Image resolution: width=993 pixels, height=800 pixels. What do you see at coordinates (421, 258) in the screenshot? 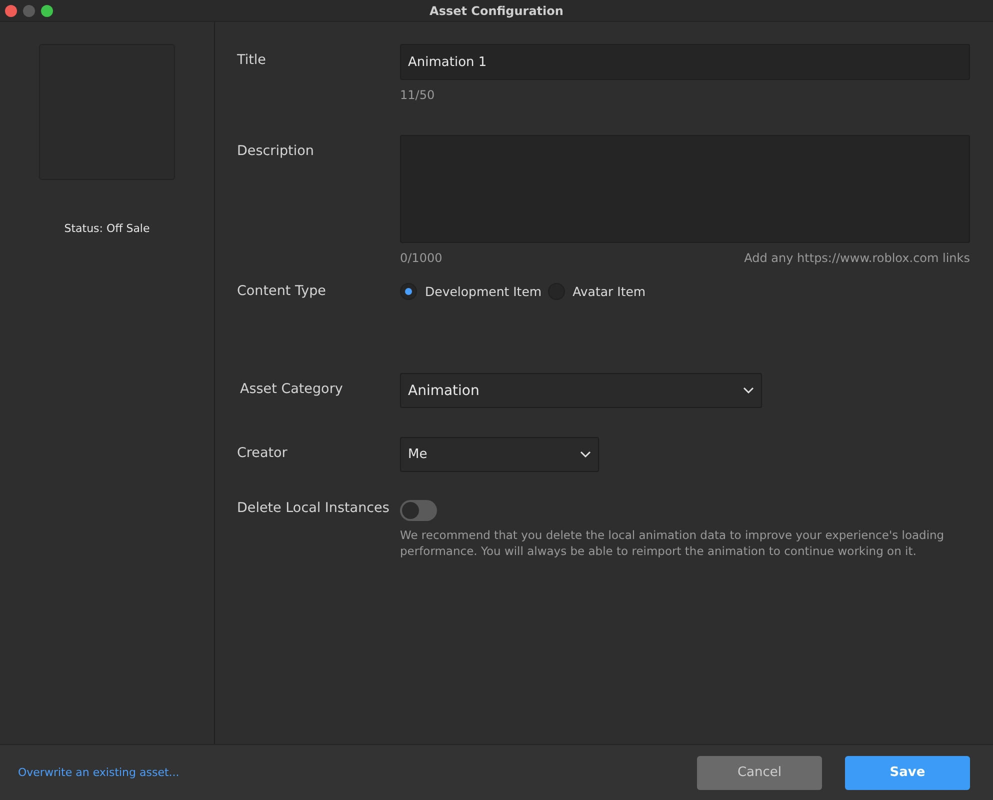
I see `character-counter: 0/1000` at bounding box center [421, 258].